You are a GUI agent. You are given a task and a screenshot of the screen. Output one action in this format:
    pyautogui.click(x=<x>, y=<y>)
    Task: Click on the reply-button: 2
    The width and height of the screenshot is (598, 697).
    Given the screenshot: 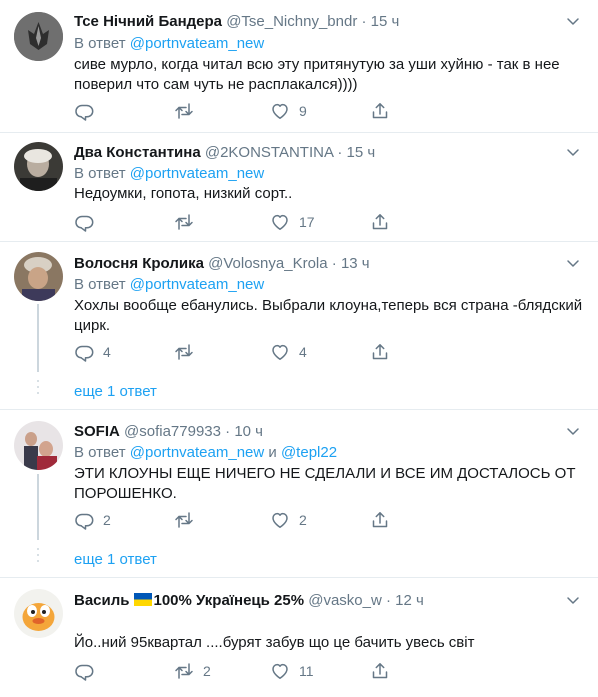 What is the action you would take?
    pyautogui.click(x=92, y=520)
    